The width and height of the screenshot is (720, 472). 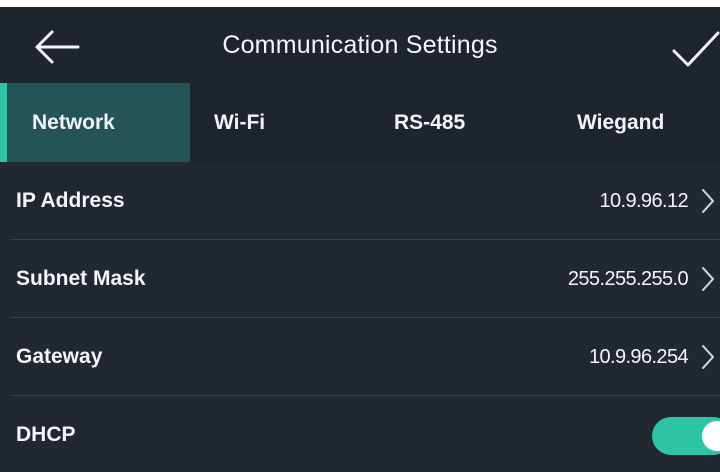 What do you see at coordinates (638, 357) in the screenshot?
I see `gateway-value: 10.9.96.254` at bounding box center [638, 357].